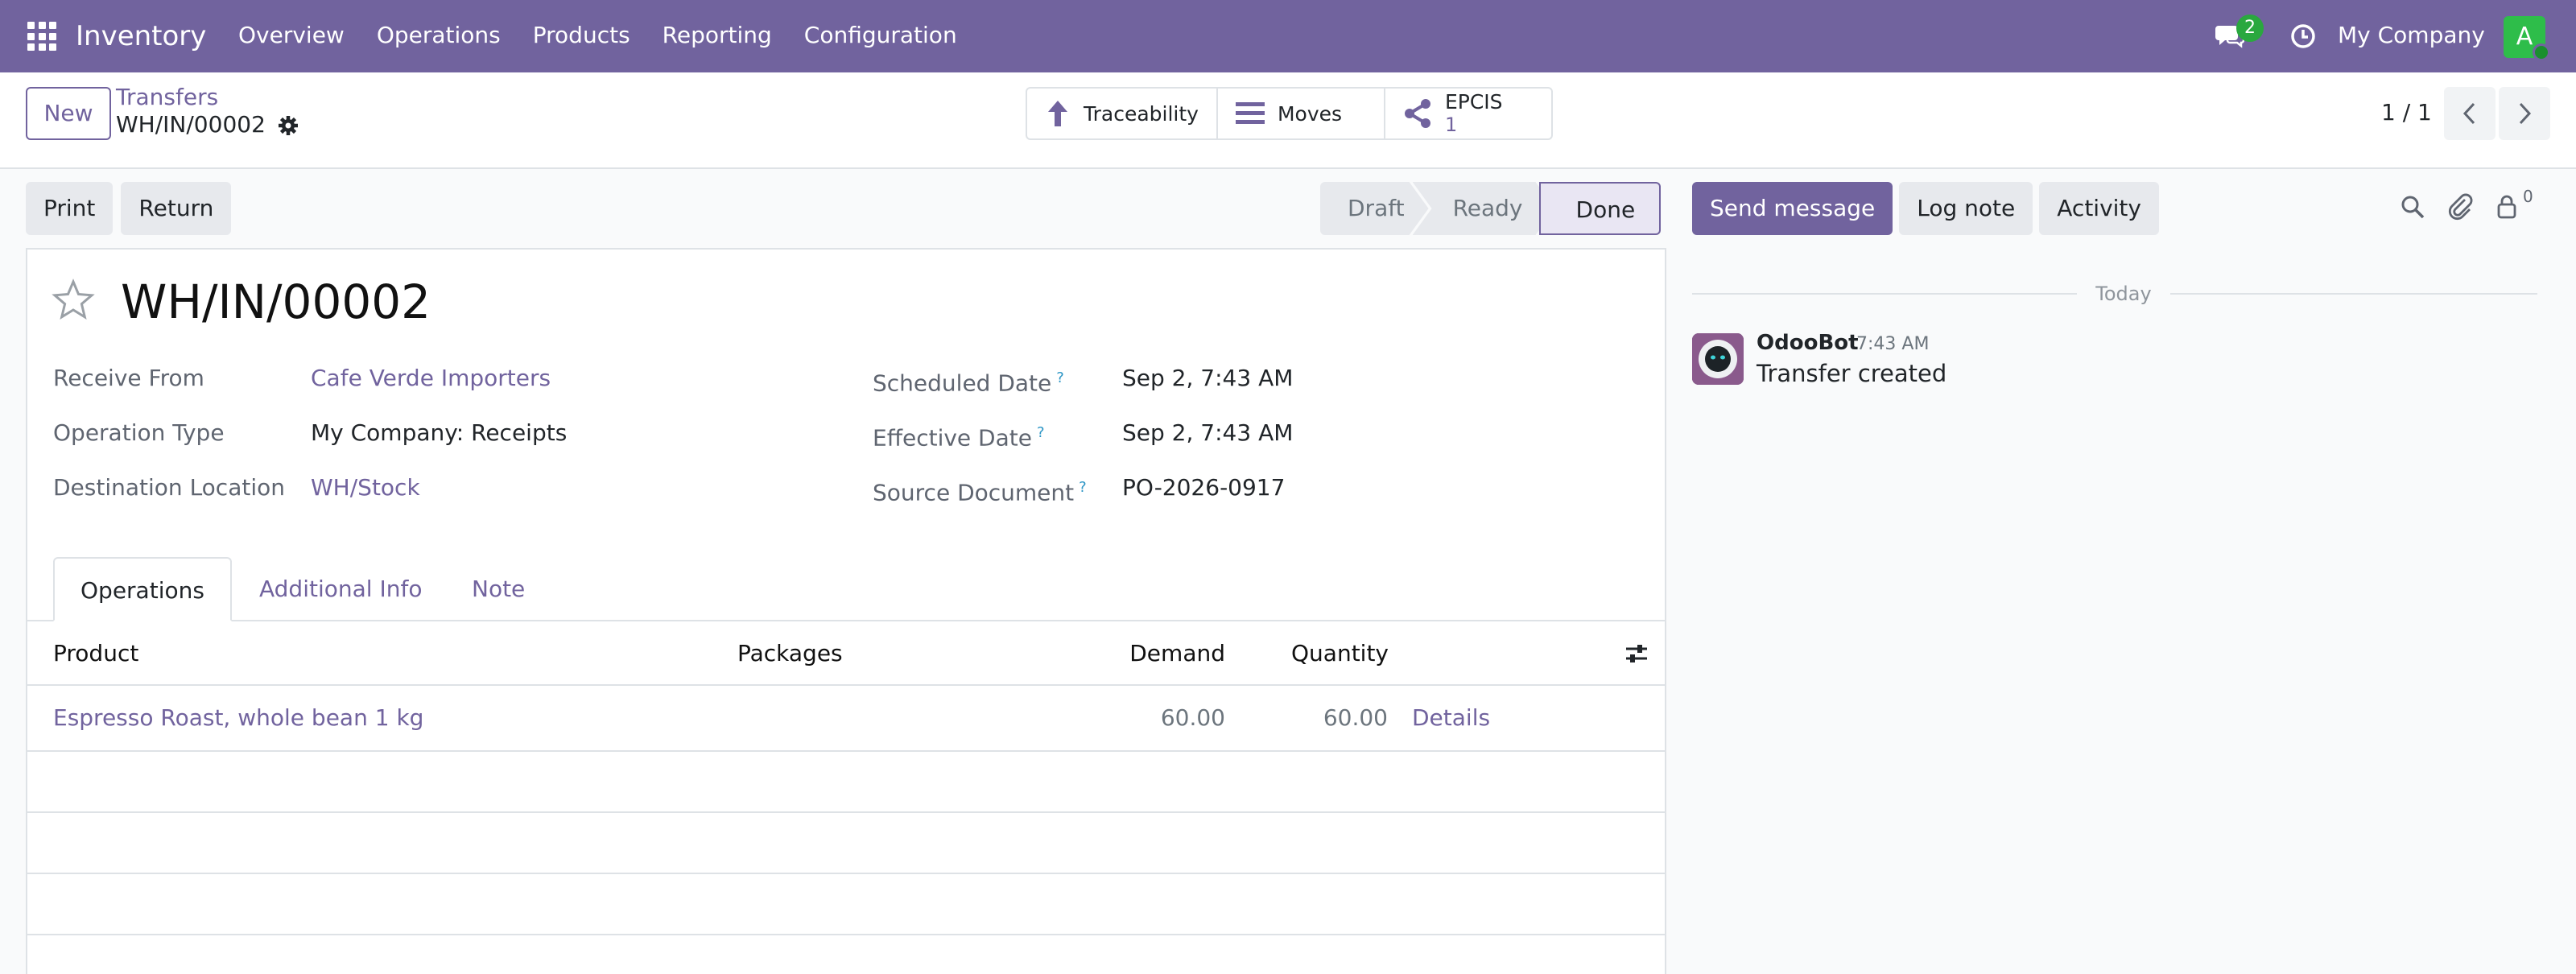 Image resolution: width=2576 pixels, height=974 pixels. What do you see at coordinates (1792, 208) in the screenshot?
I see `send-message-button: Send message` at bounding box center [1792, 208].